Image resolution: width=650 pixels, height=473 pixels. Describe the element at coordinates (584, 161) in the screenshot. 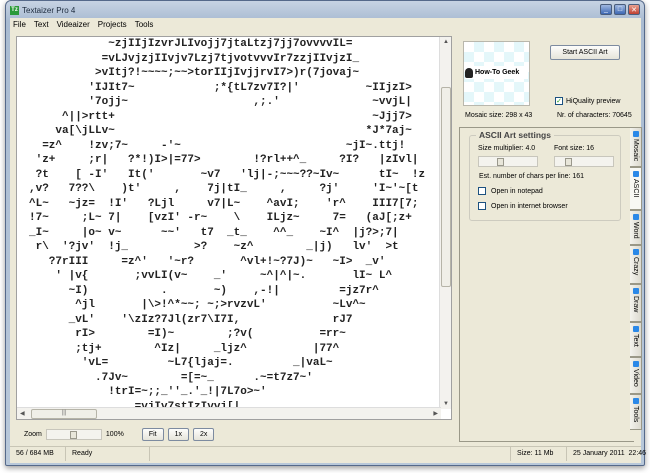

I see `font-size-slider` at that location.